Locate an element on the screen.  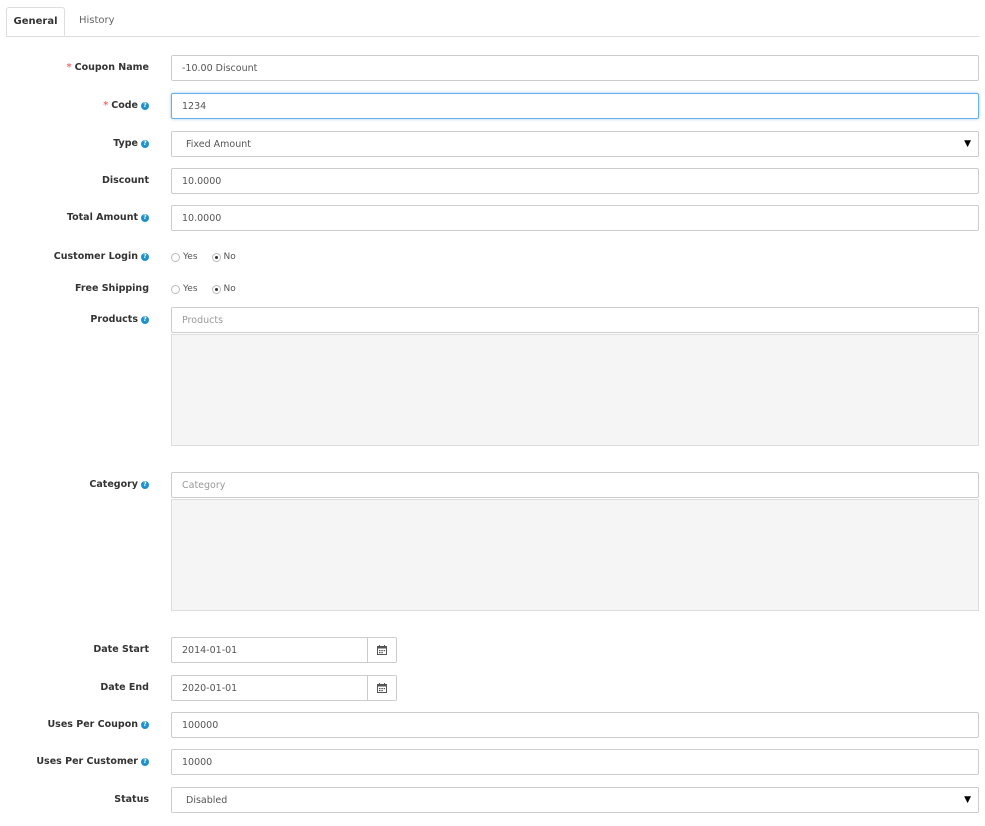
date-start-label-text: Date Start is located at coordinates (121, 649).